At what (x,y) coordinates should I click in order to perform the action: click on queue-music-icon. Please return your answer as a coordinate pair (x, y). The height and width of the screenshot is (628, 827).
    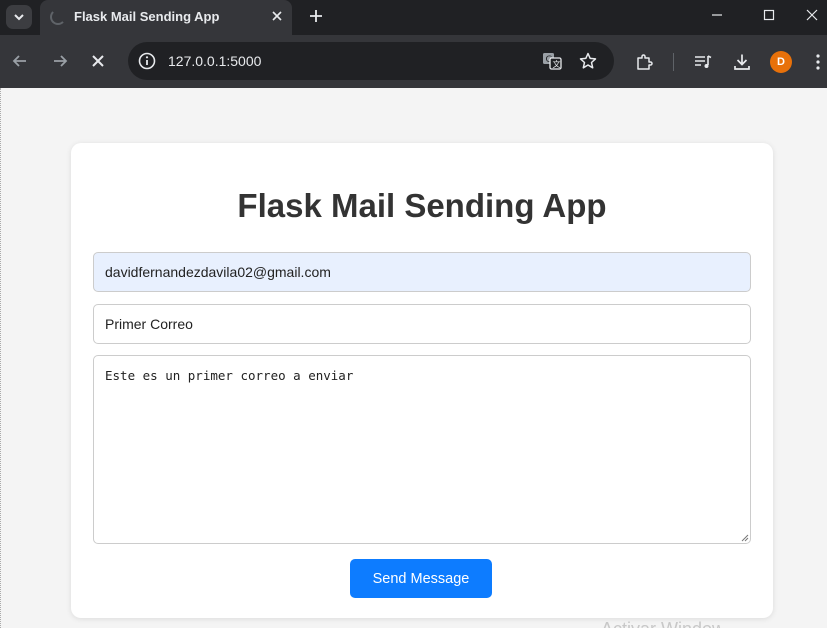
    Looking at the image, I should click on (703, 61).